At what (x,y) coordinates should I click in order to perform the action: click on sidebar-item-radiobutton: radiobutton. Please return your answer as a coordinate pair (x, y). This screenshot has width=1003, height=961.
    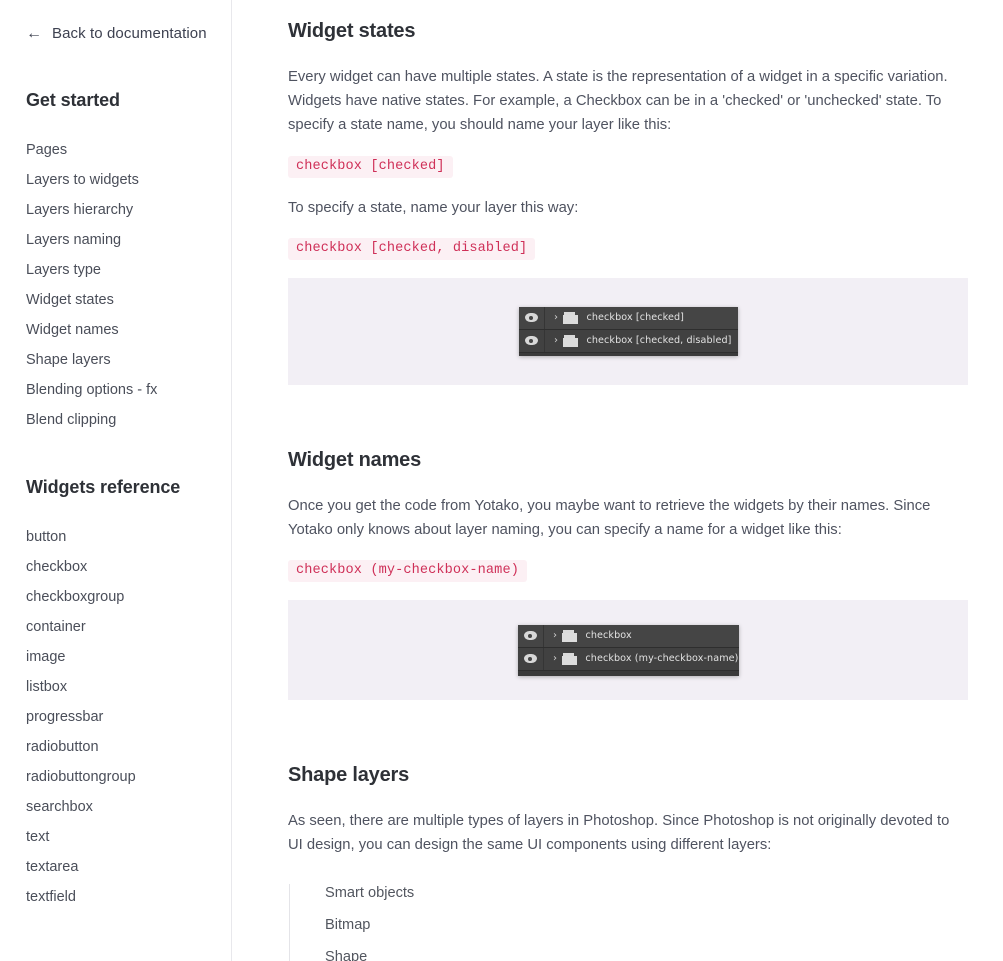
    Looking at the image, I should click on (115, 747).